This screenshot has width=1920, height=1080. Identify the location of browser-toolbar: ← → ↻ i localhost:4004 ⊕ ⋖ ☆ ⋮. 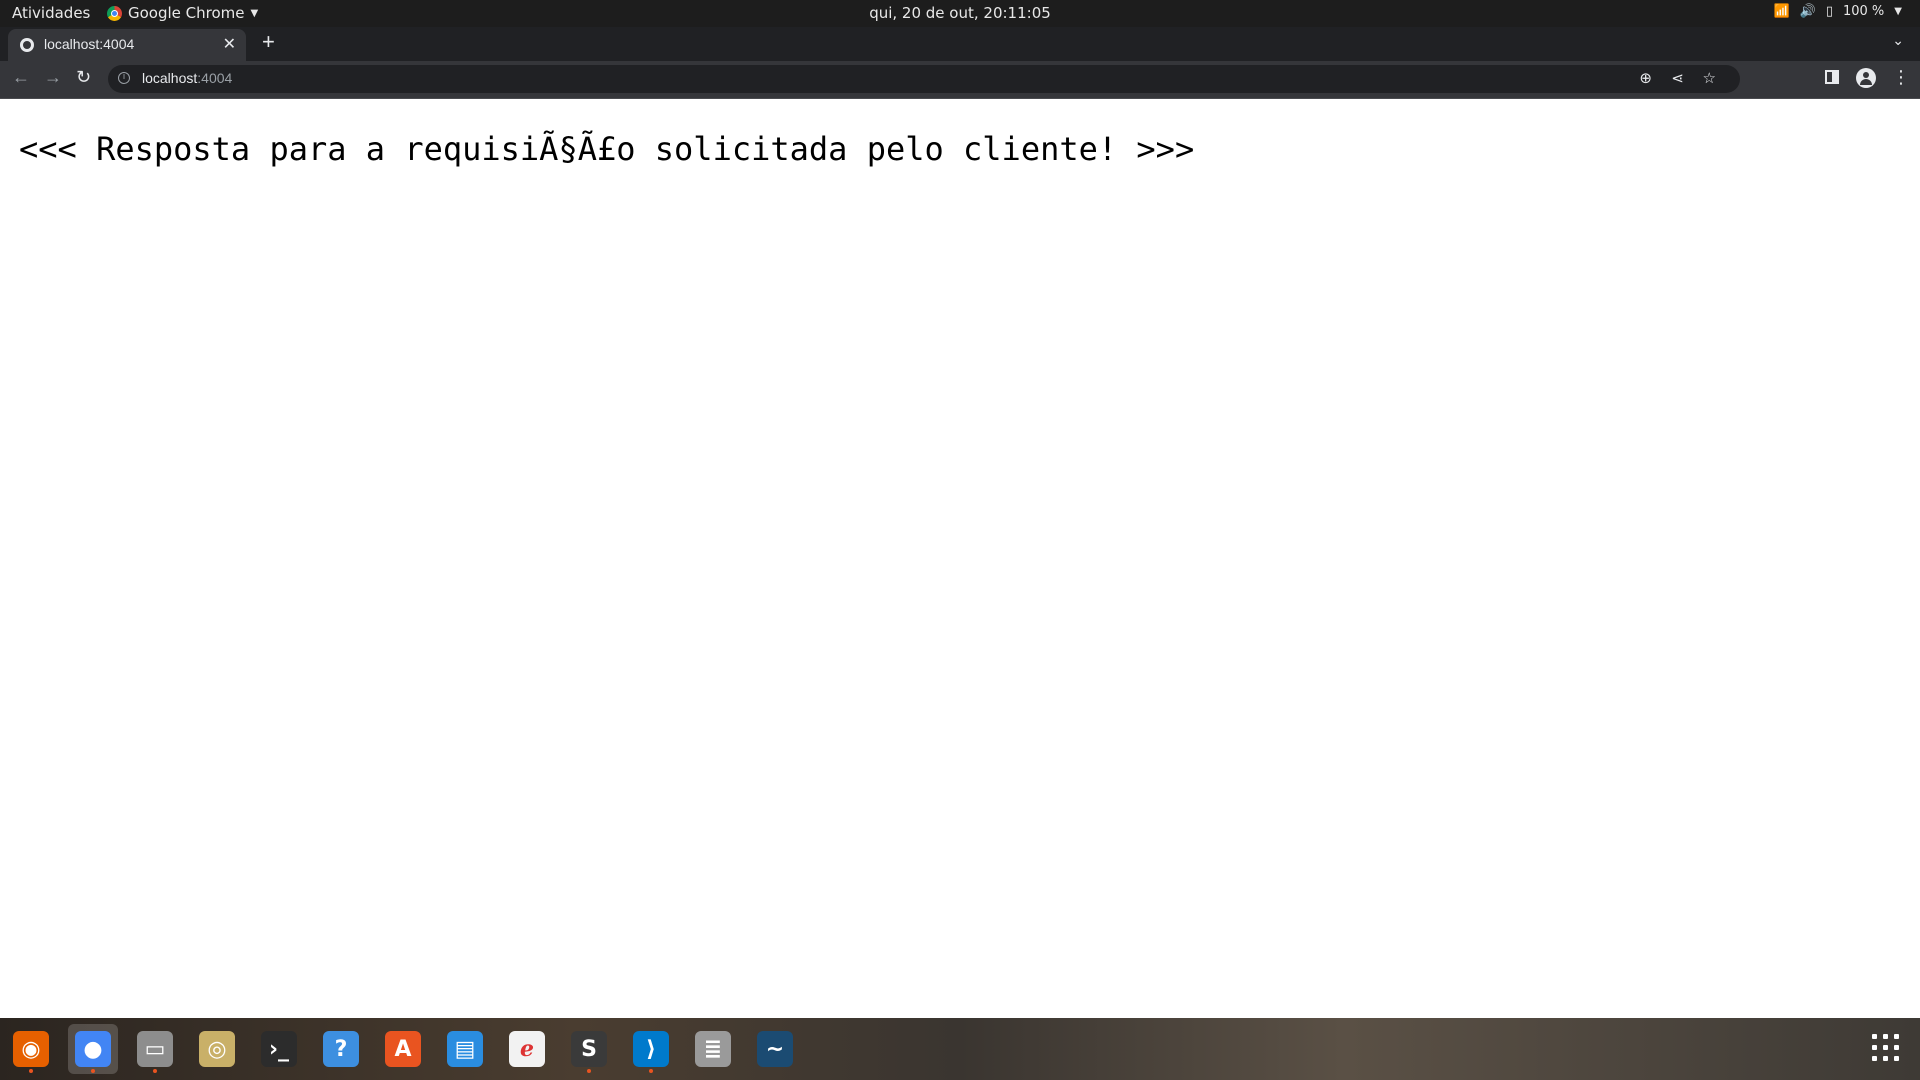
(960, 80).